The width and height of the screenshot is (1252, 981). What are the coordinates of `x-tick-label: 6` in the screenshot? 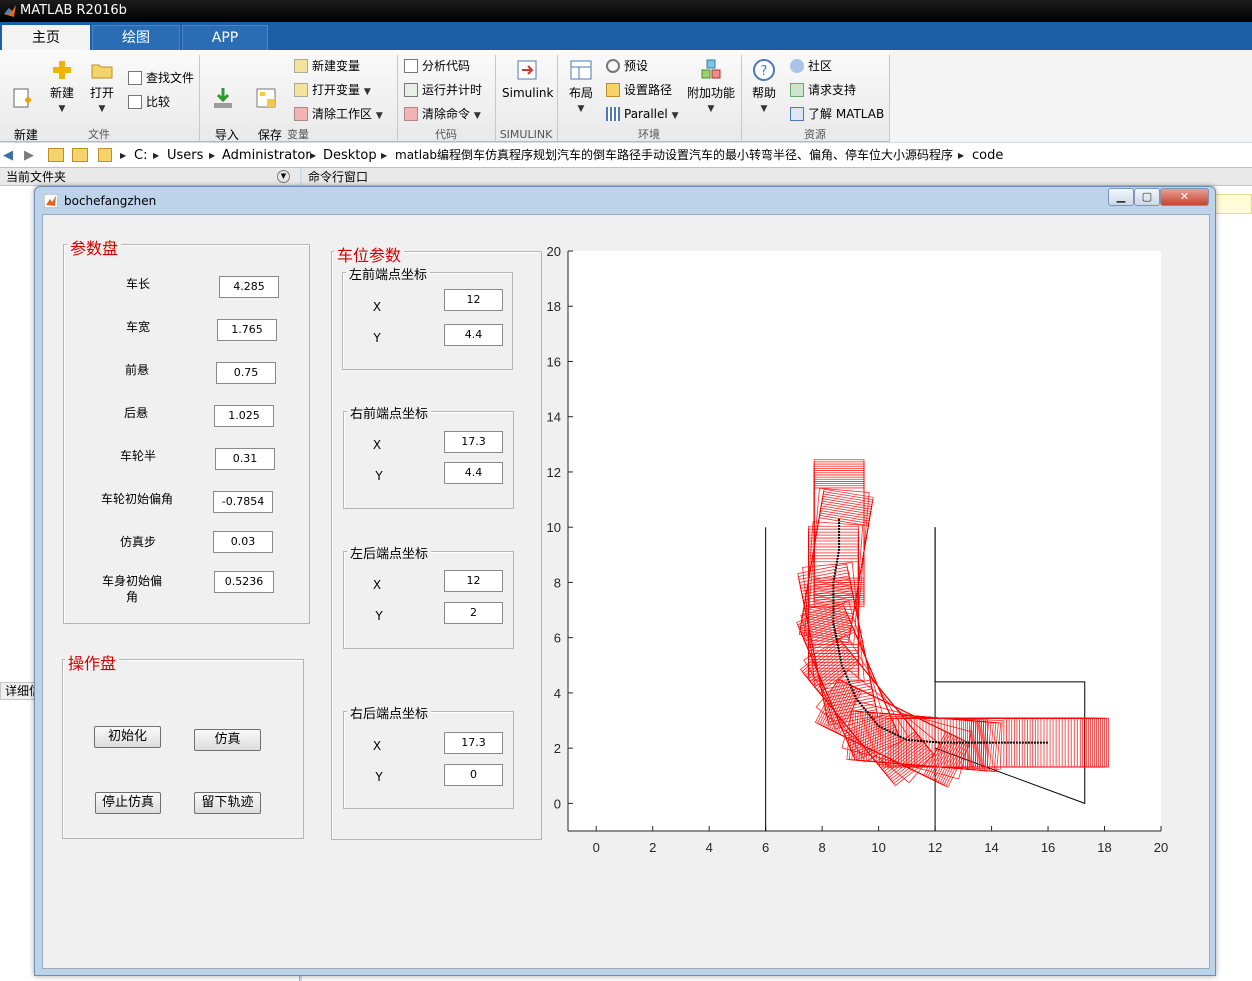 It's located at (765, 847).